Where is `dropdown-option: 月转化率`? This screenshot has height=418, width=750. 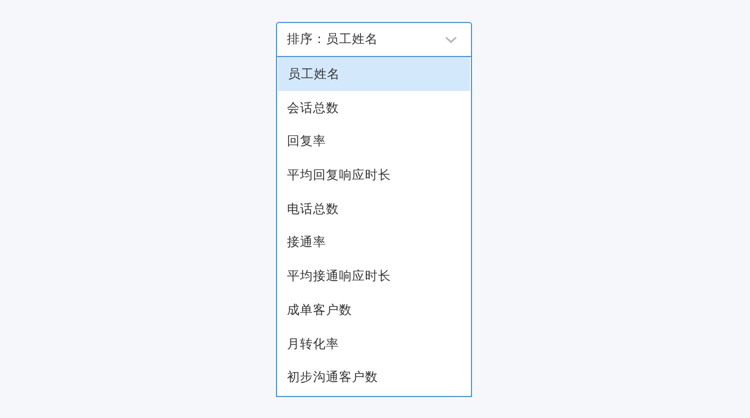 dropdown-option: 月转化率 is located at coordinates (374, 343).